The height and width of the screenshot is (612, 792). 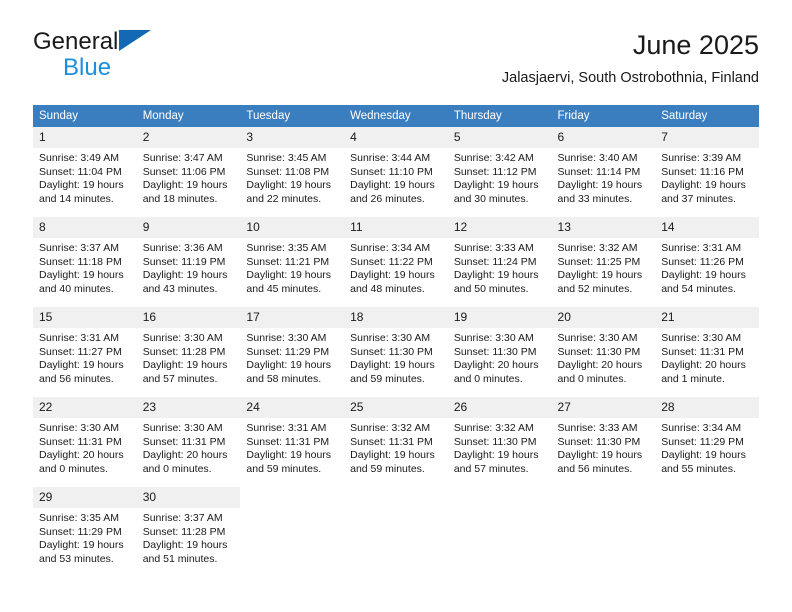 What do you see at coordinates (702, 441) in the screenshot?
I see `sunset-text: Sunset: 11:29 PM` at bounding box center [702, 441].